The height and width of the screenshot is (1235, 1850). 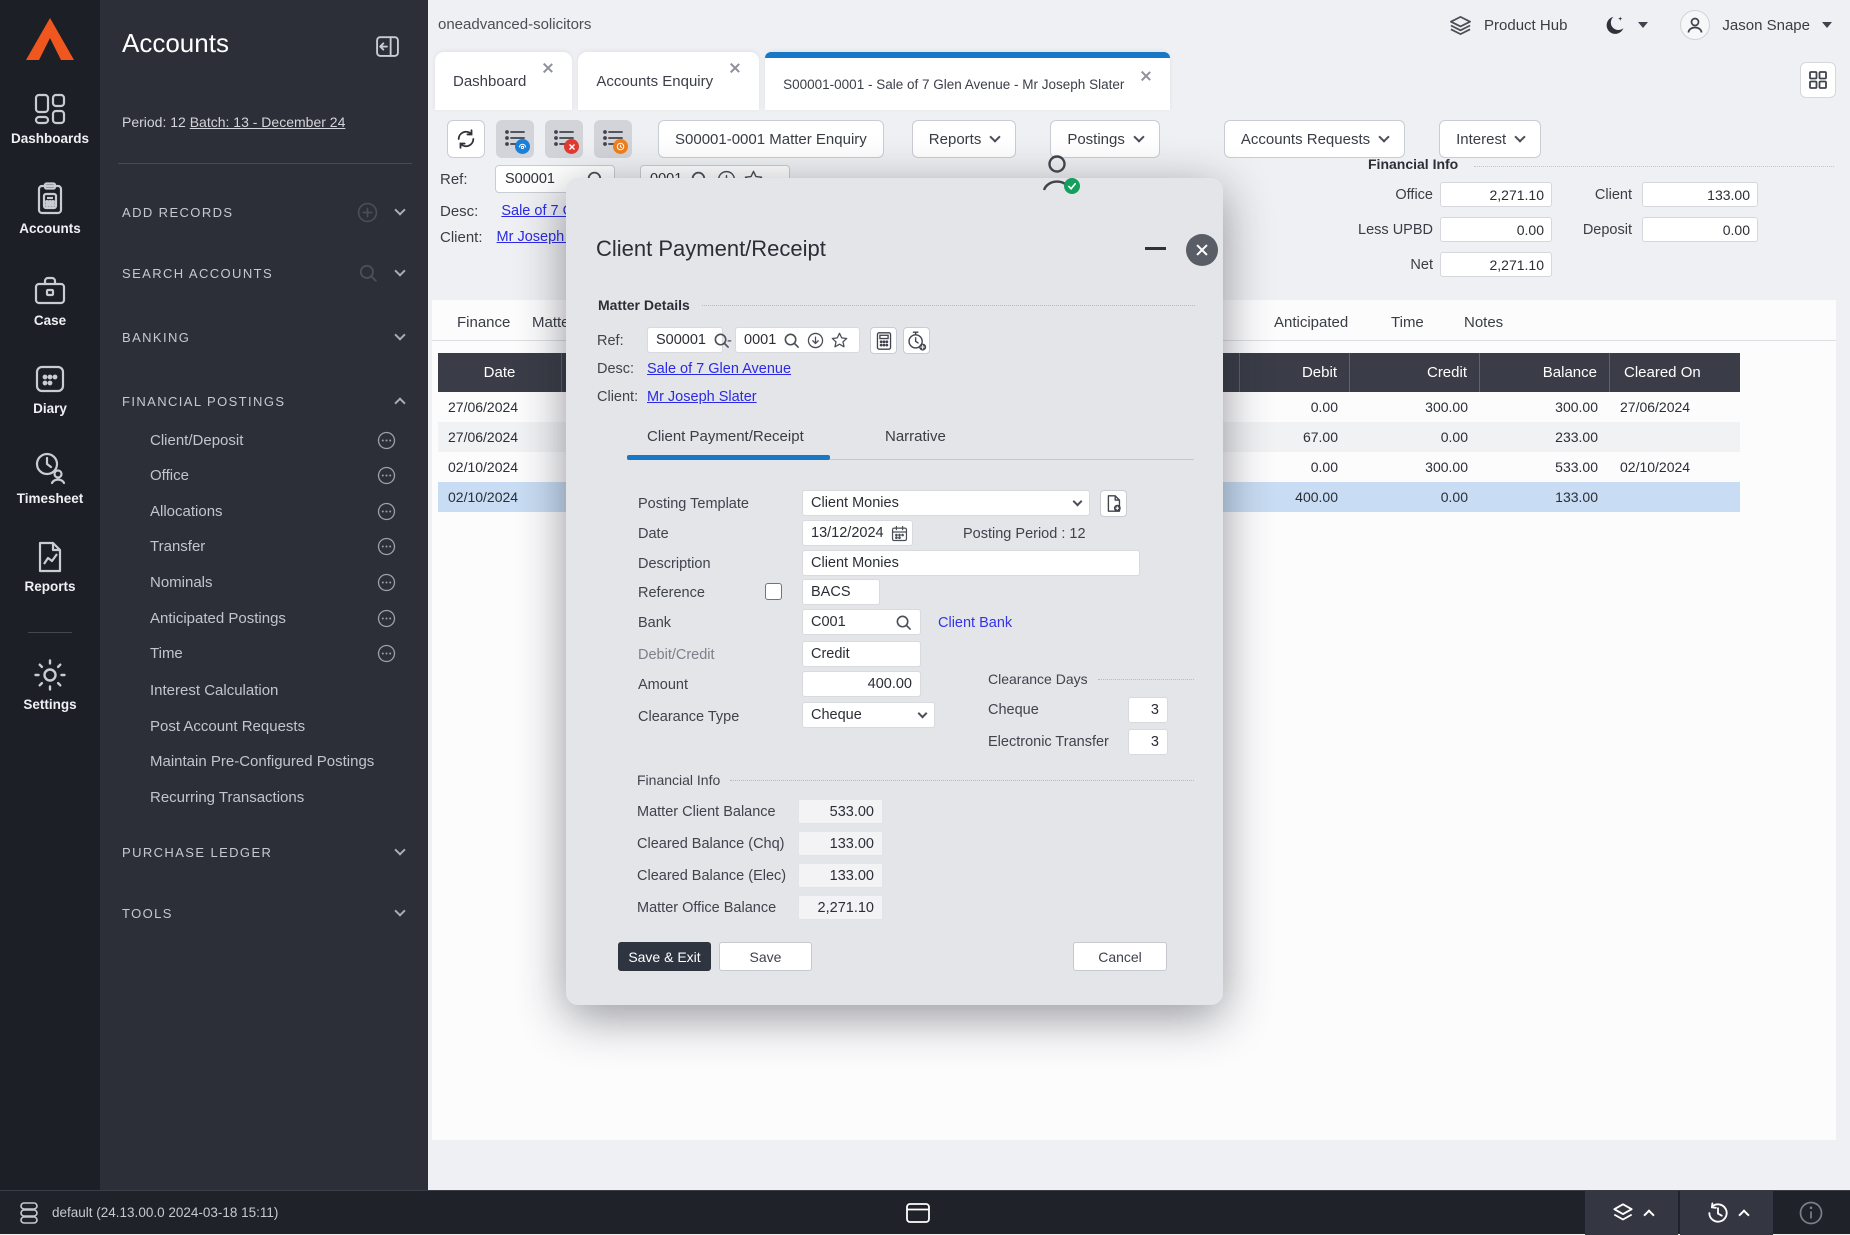 I want to click on rail-item-dashboards: Dashboards, so click(x=50, y=119).